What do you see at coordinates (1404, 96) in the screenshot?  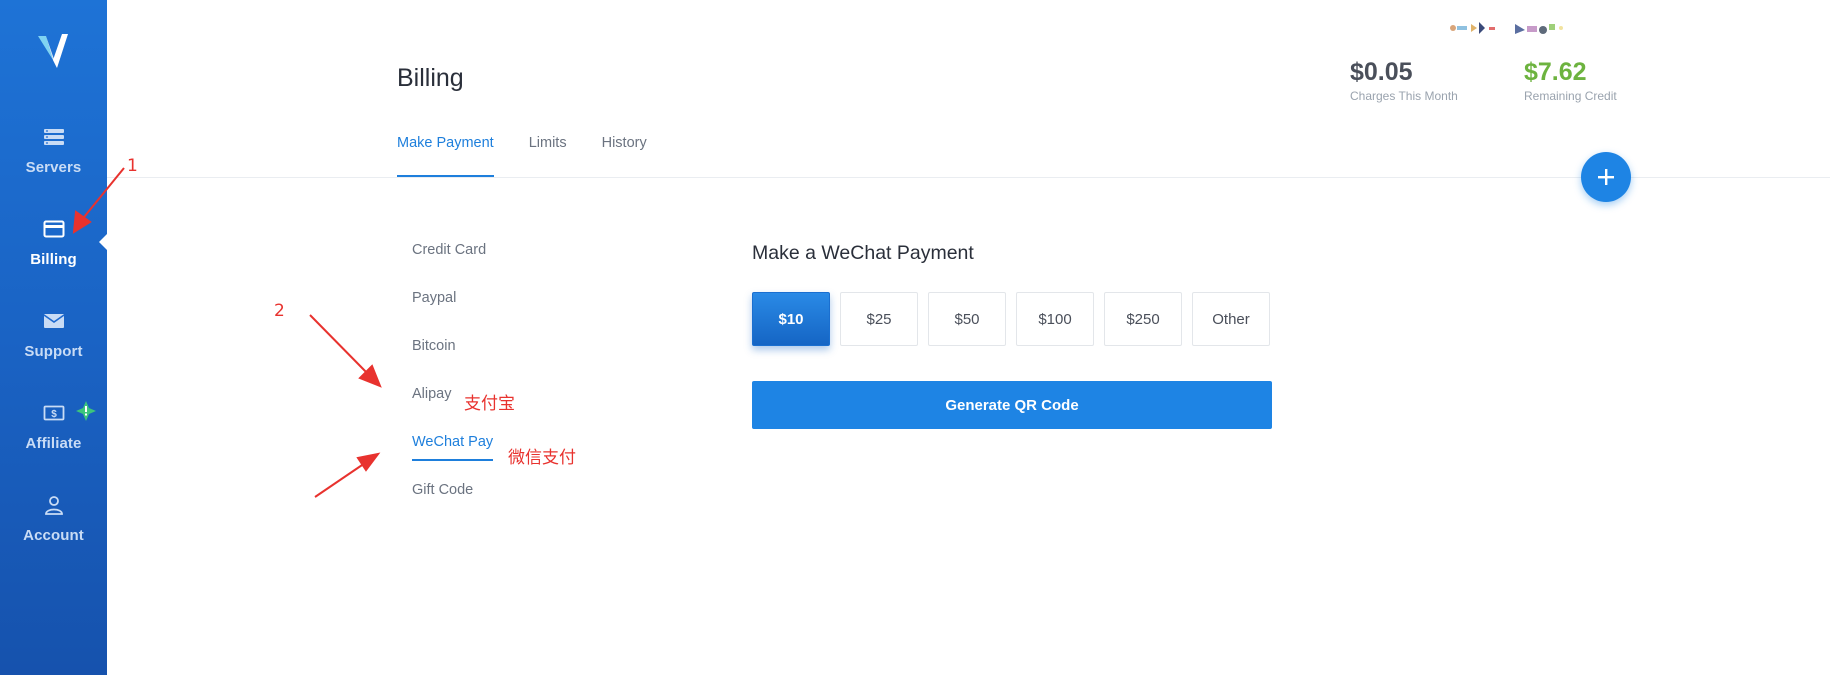 I see `charges-label: Charges This Month` at bounding box center [1404, 96].